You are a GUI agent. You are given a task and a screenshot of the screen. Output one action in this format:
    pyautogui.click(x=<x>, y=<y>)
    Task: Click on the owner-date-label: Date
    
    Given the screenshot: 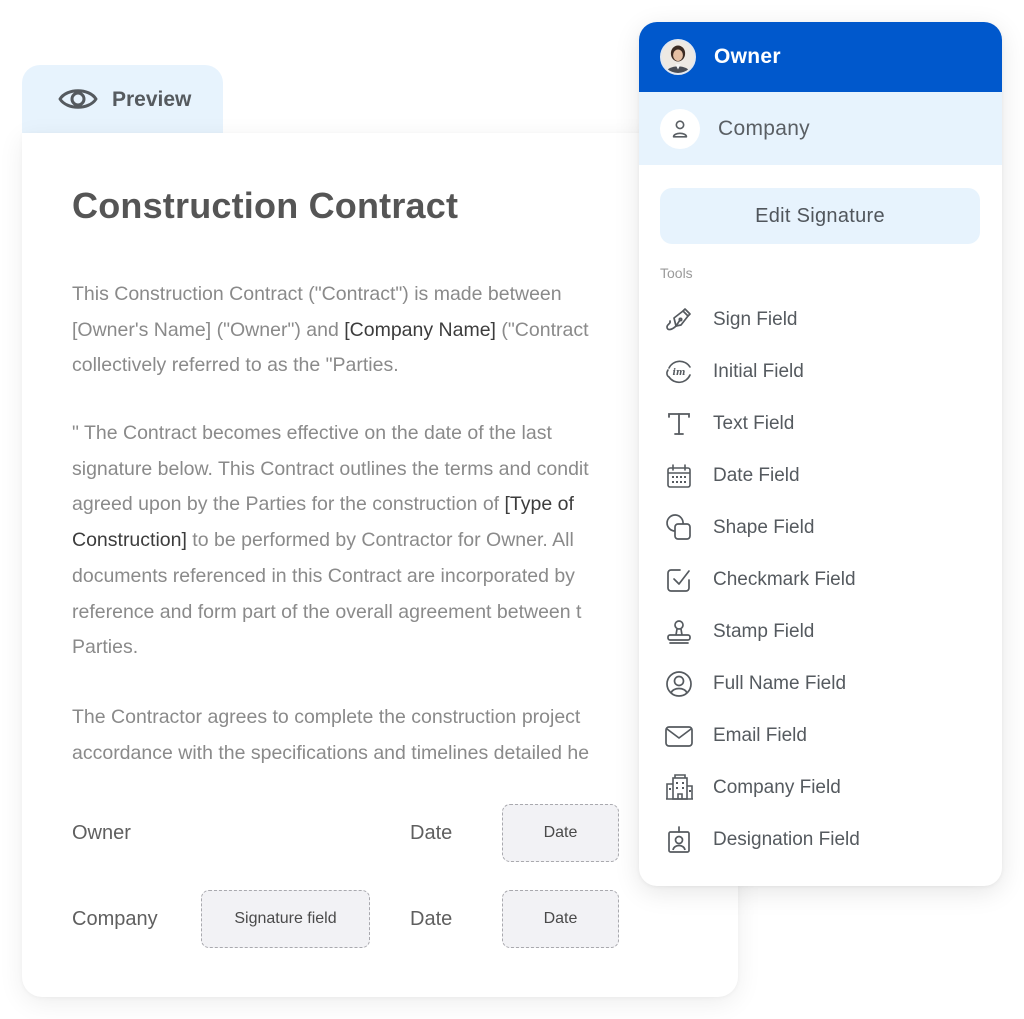 What is the action you would take?
    pyautogui.click(x=431, y=833)
    